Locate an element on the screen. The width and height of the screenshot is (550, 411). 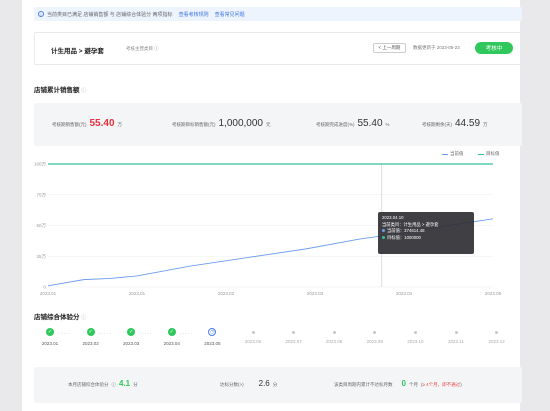
breadcrumb: 计生用品 > 避孕套 is located at coordinates (77, 51).